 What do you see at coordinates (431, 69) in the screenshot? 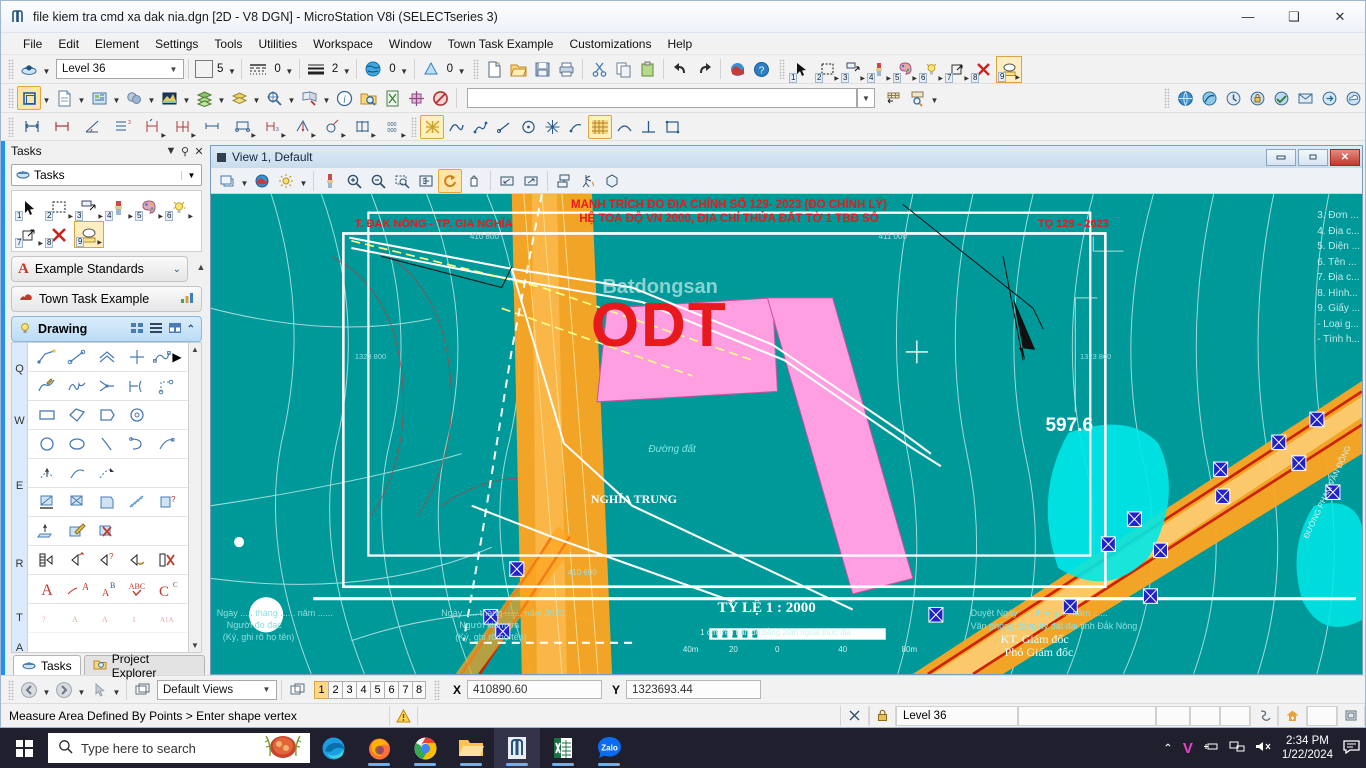
I see `transparency-icon` at bounding box center [431, 69].